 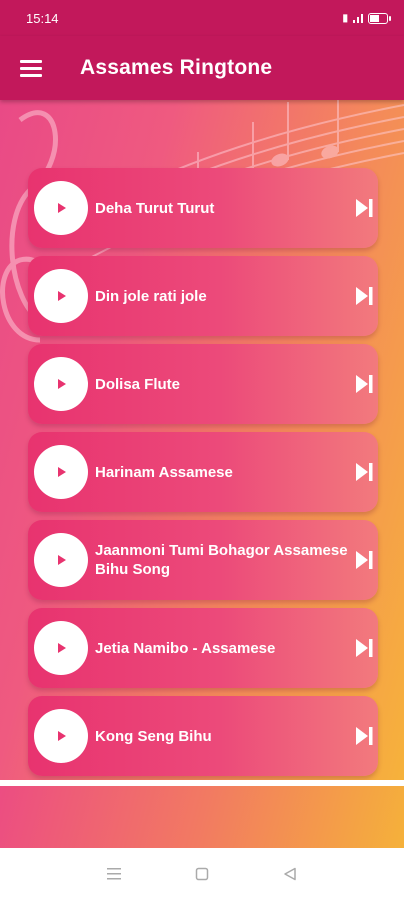 What do you see at coordinates (138, 384) in the screenshot?
I see `ringtone-title: Dolisa Flute` at bounding box center [138, 384].